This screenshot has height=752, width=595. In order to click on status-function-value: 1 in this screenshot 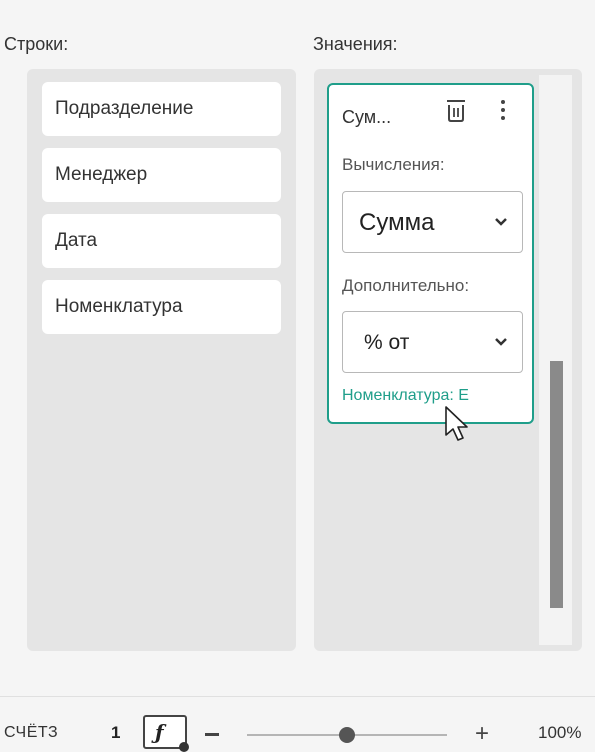, I will do `click(116, 732)`.